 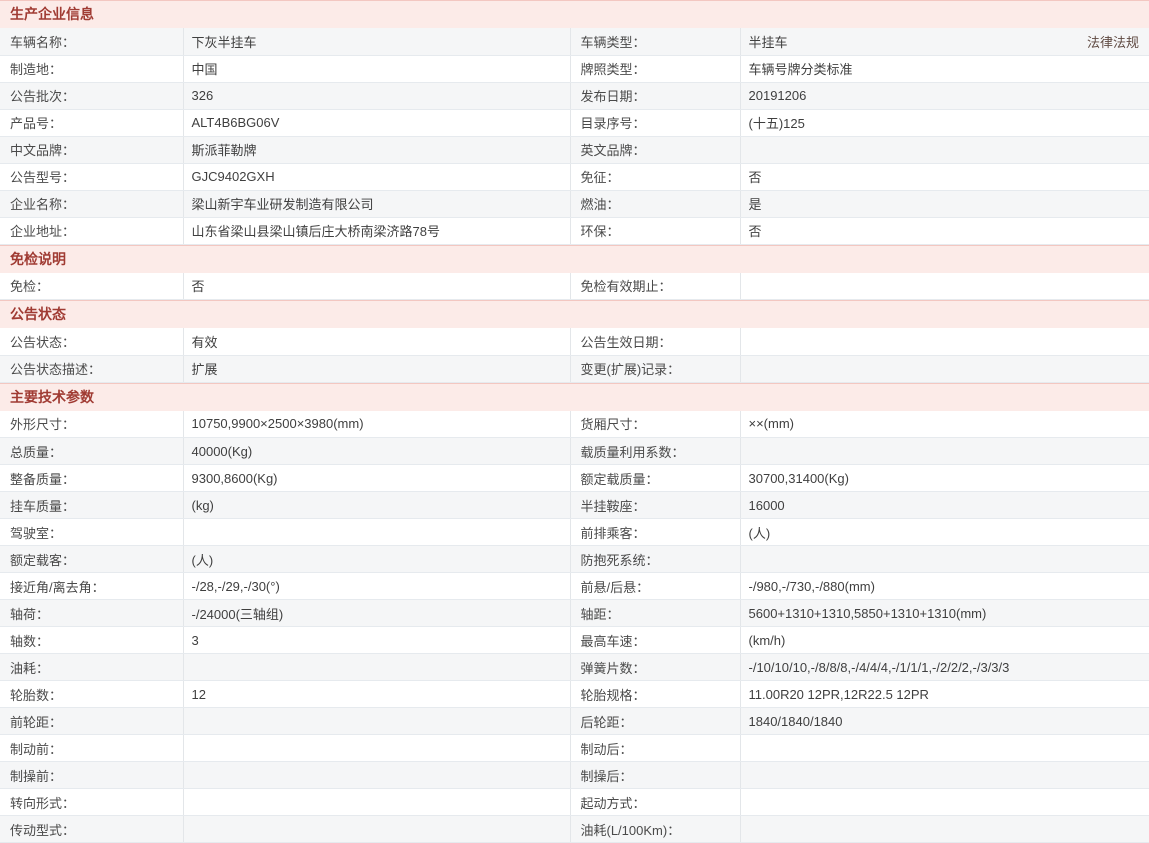 What do you see at coordinates (839, 694) in the screenshot?
I see `field-value-text: 11.00R20 12PR,12R22.5 12PR` at bounding box center [839, 694].